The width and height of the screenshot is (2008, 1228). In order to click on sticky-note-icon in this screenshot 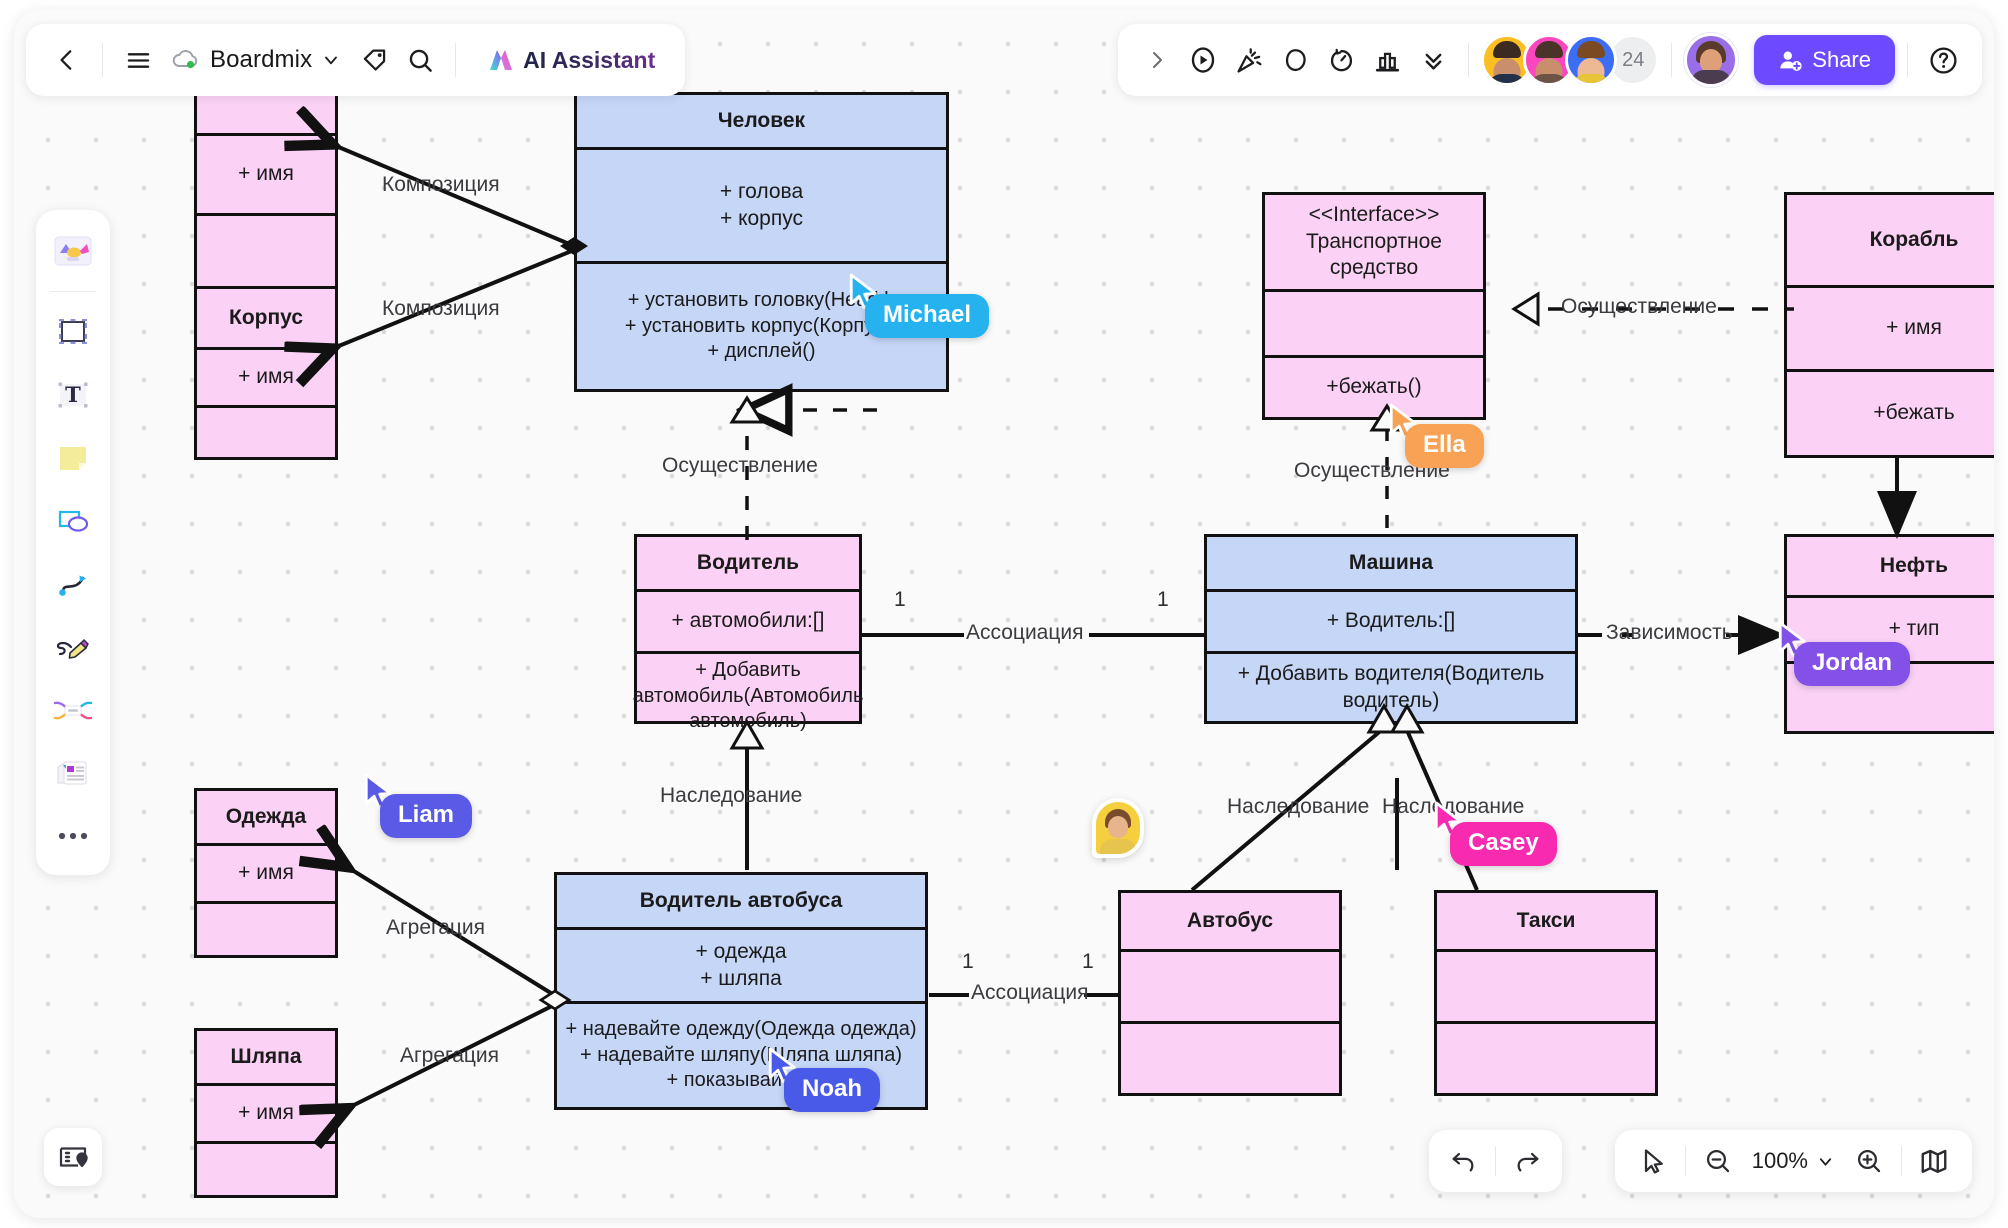, I will do `click(73, 458)`.